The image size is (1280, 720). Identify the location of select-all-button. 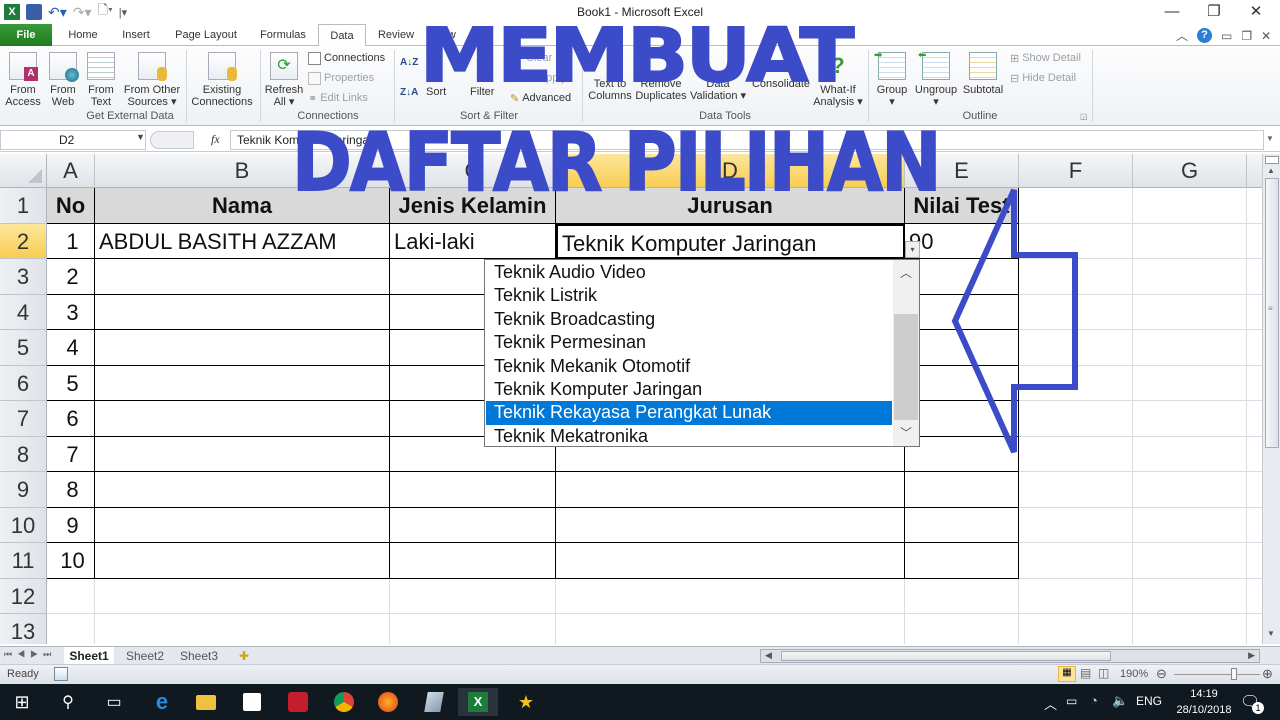
(23, 171).